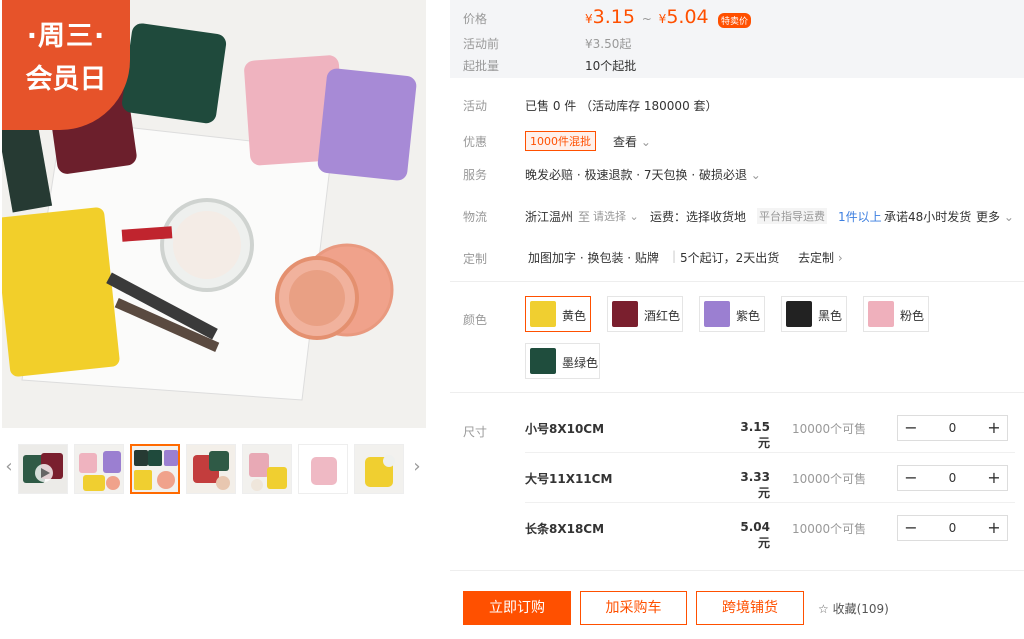  Describe the element at coordinates (565, 529) in the screenshot. I see `size-name: 长条8X18CM` at that location.